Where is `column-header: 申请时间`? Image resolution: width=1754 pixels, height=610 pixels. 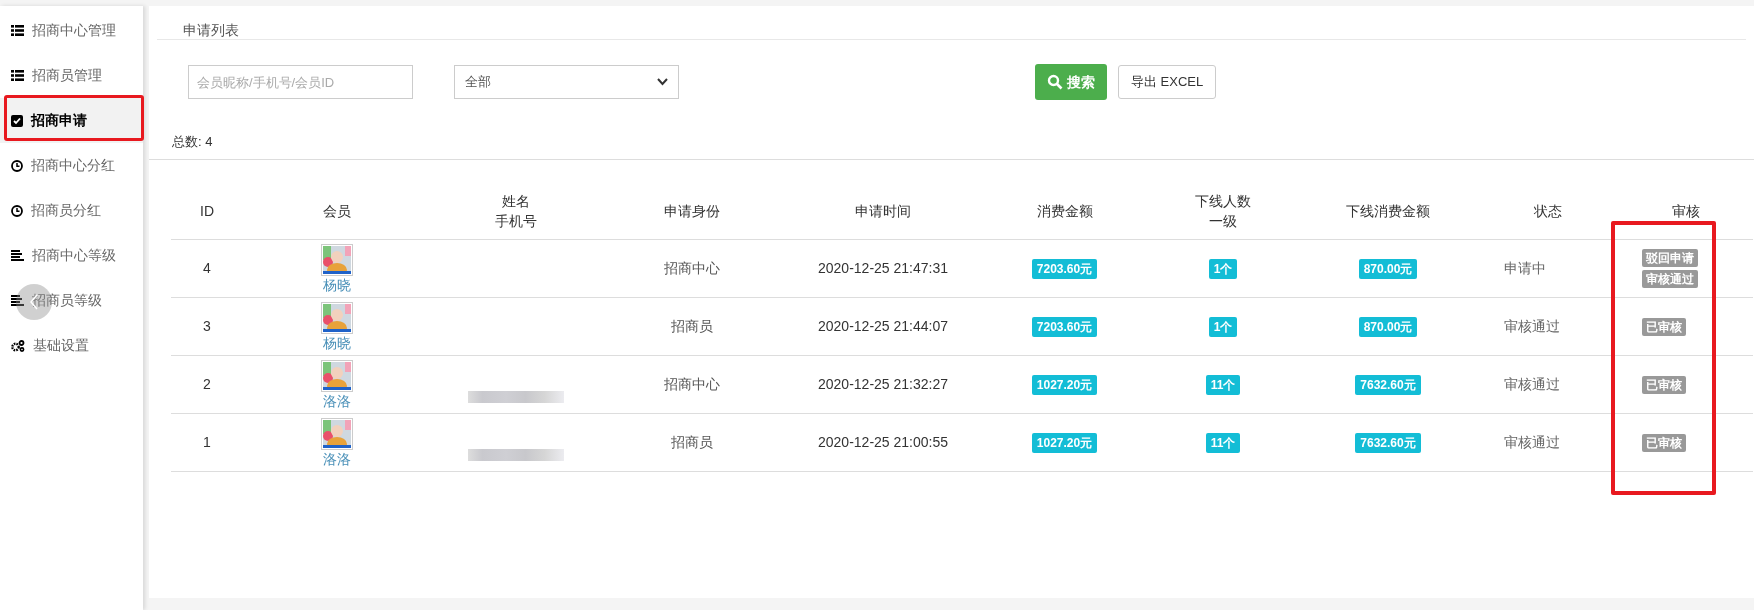 column-header: 申请时间 is located at coordinates (883, 211).